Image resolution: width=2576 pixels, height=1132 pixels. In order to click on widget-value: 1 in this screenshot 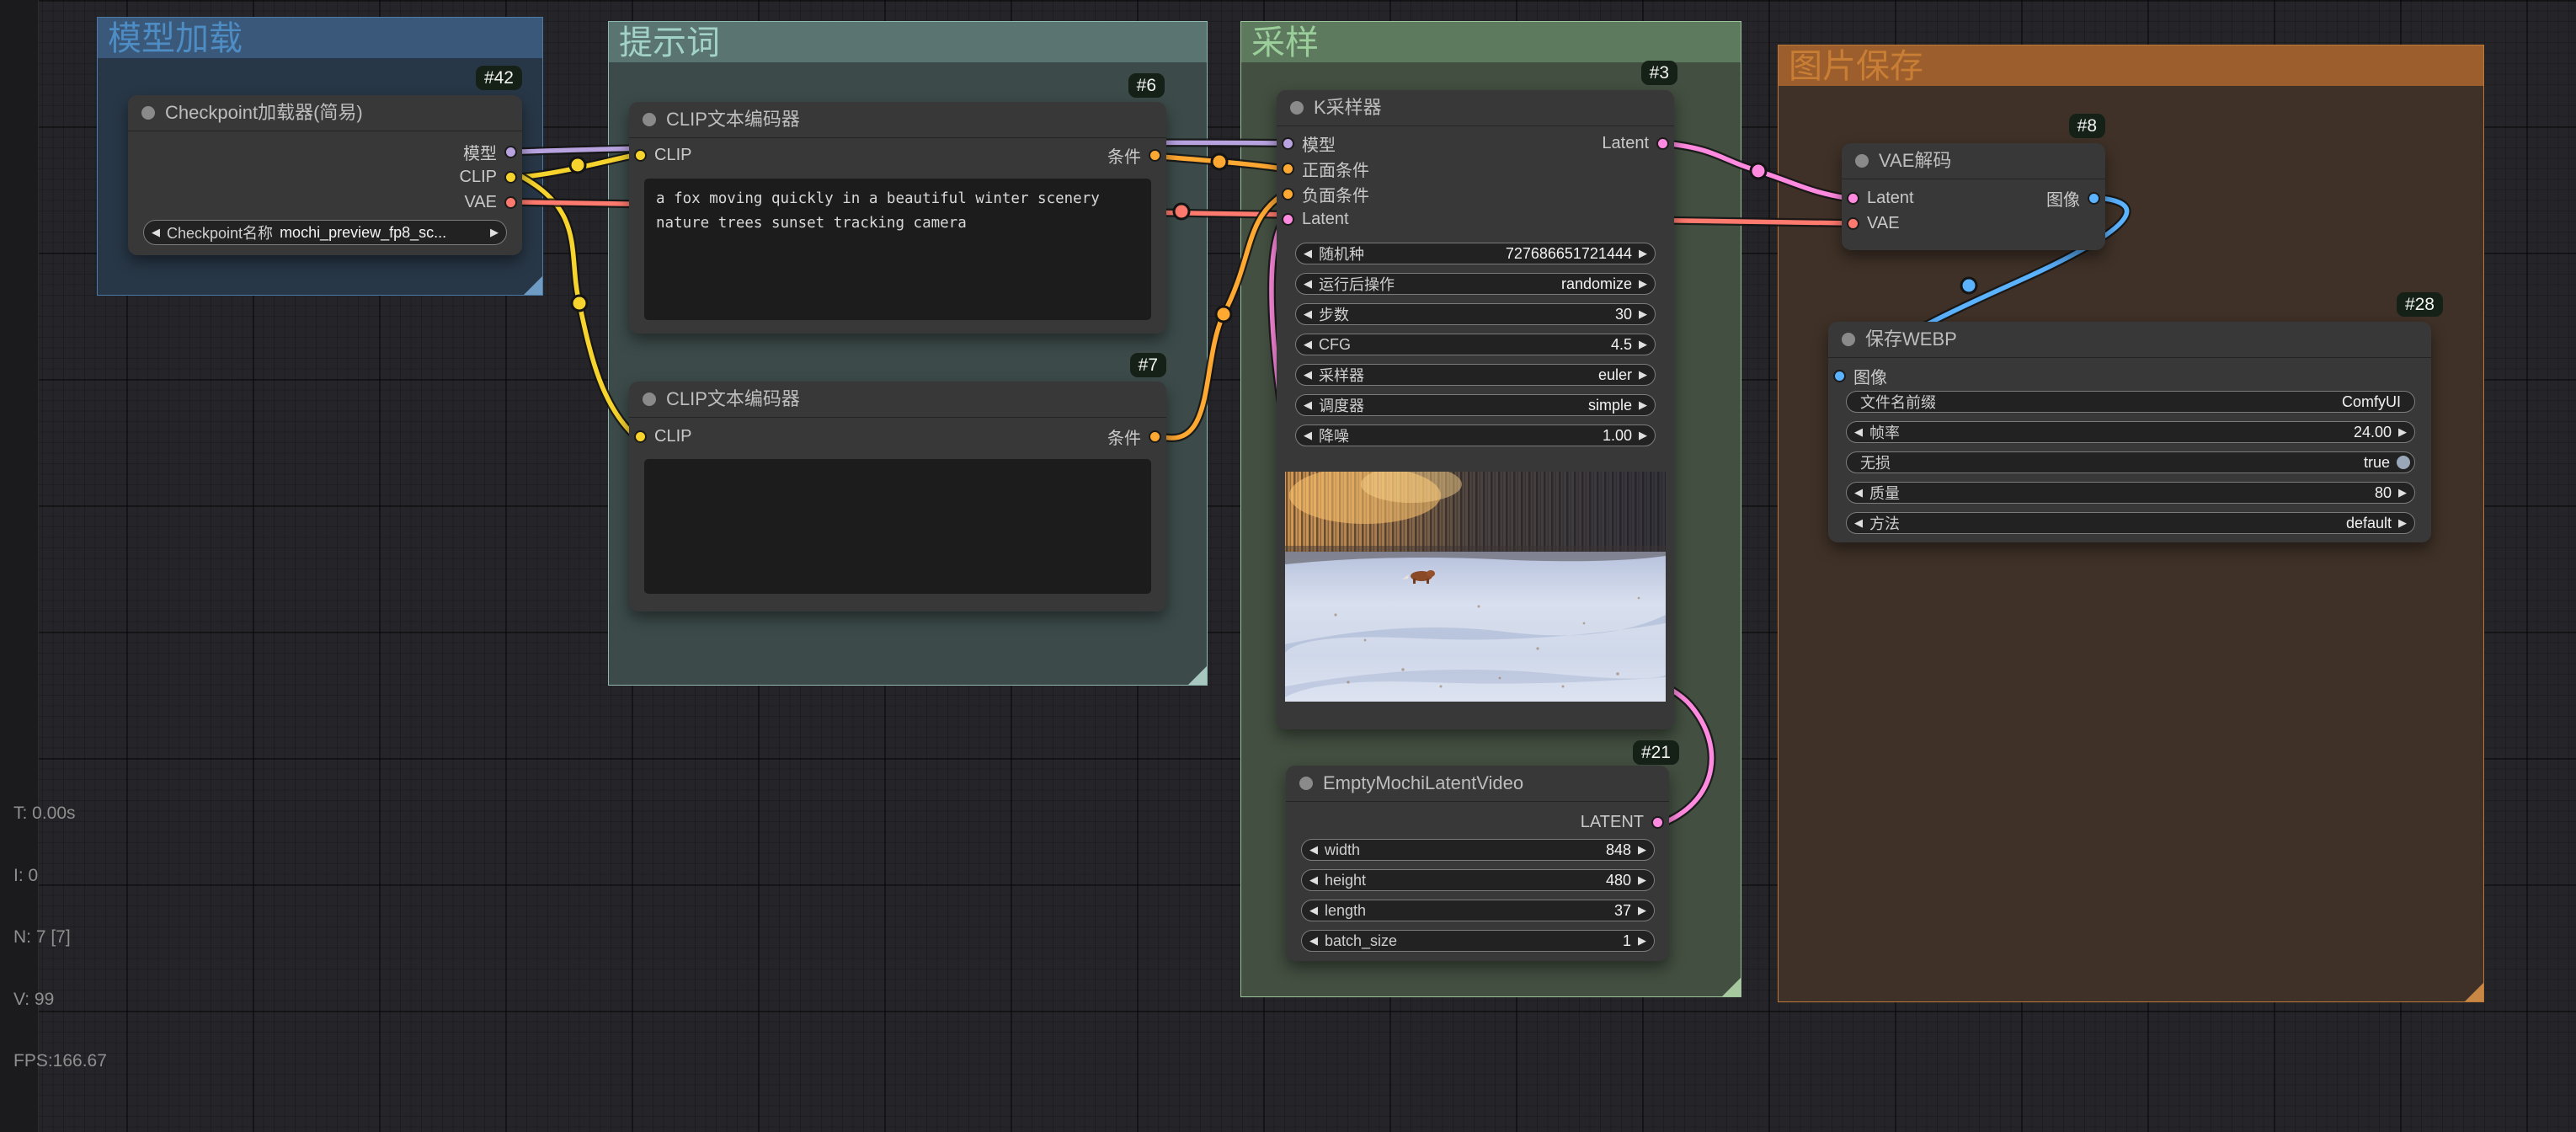, I will do `click(1627, 941)`.